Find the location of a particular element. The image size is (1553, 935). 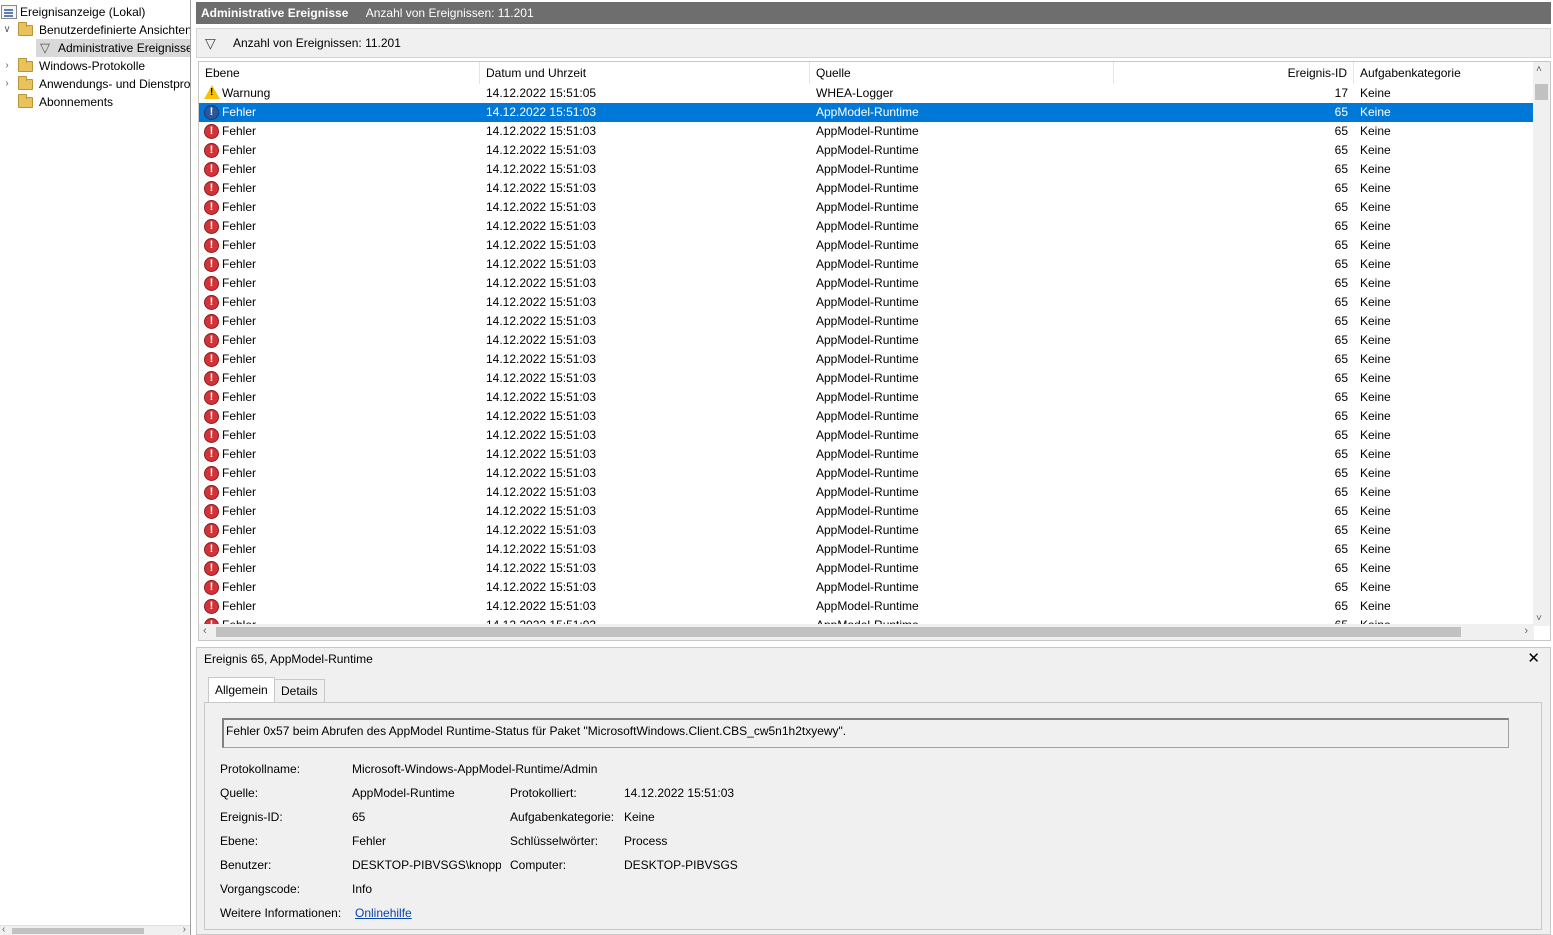

value-user: DESKTOP-PIBVSGS\knopperz is located at coordinates (426, 865).